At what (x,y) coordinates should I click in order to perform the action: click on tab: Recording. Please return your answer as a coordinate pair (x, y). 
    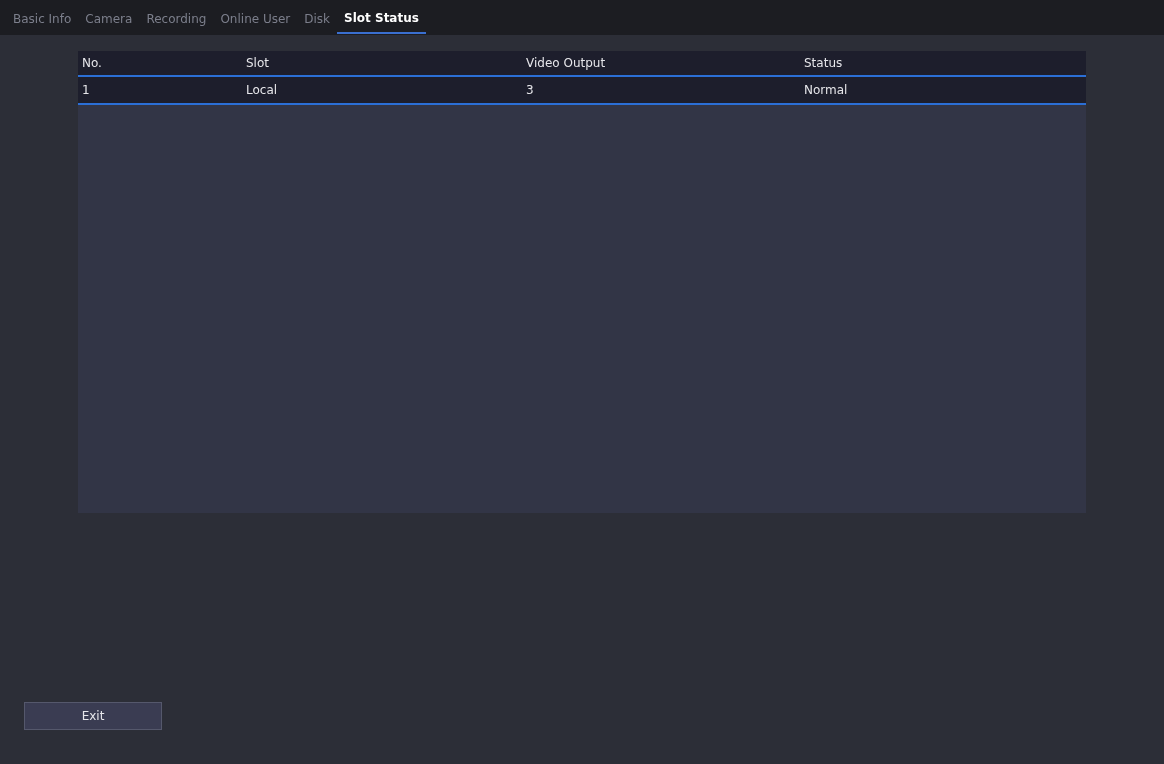
    Looking at the image, I should click on (176, 19).